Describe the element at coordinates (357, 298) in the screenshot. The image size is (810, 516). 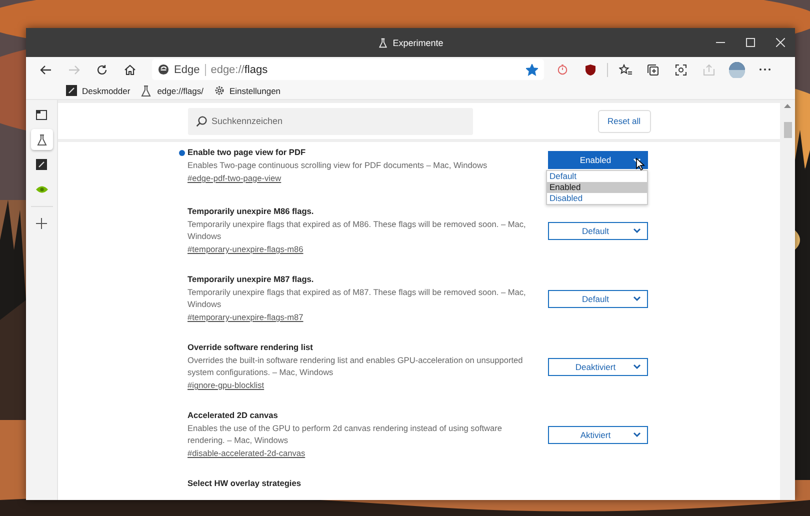
I see `flag-description: Temporarily unexpire flags that expired as of M87. These flags will be removed soon. – Mac, Windows` at that location.